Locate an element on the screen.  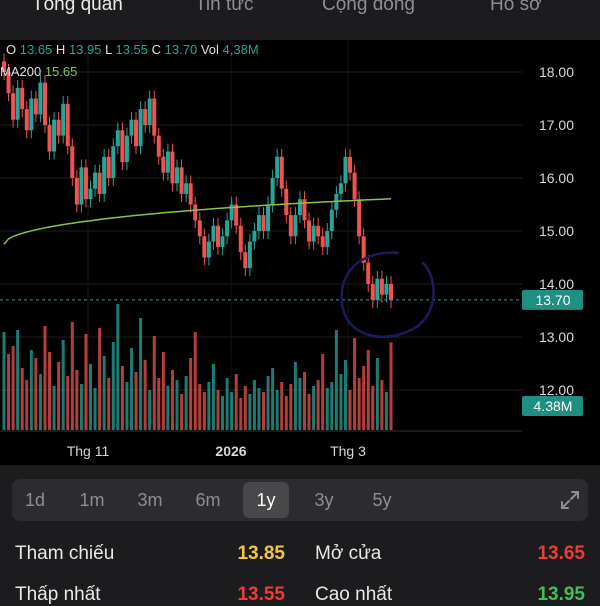
range-5y: 5y is located at coordinates (382, 500).